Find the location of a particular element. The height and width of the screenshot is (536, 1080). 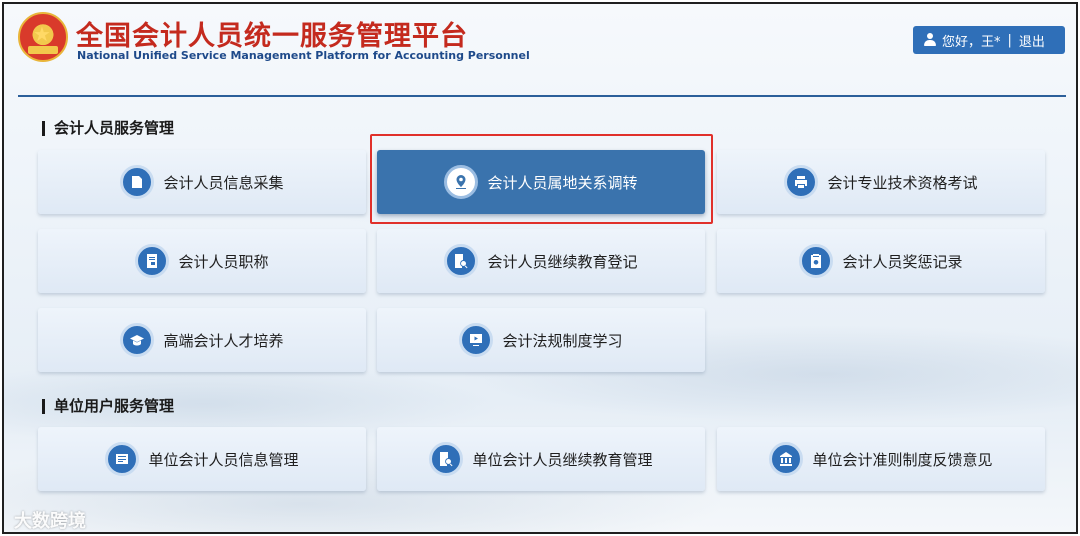

card-org-education-management: 单位会计人员继续教育管理 is located at coordinates (541, 459).